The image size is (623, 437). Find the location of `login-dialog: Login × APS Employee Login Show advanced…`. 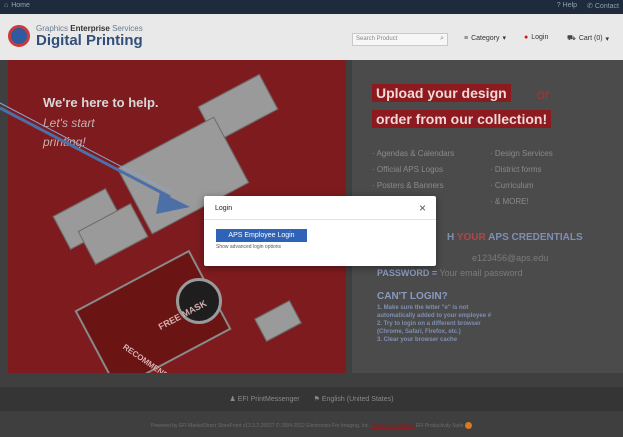

login-dialog: Login × APS Employee Login Show advanced… is located at coordinates (320, 231).